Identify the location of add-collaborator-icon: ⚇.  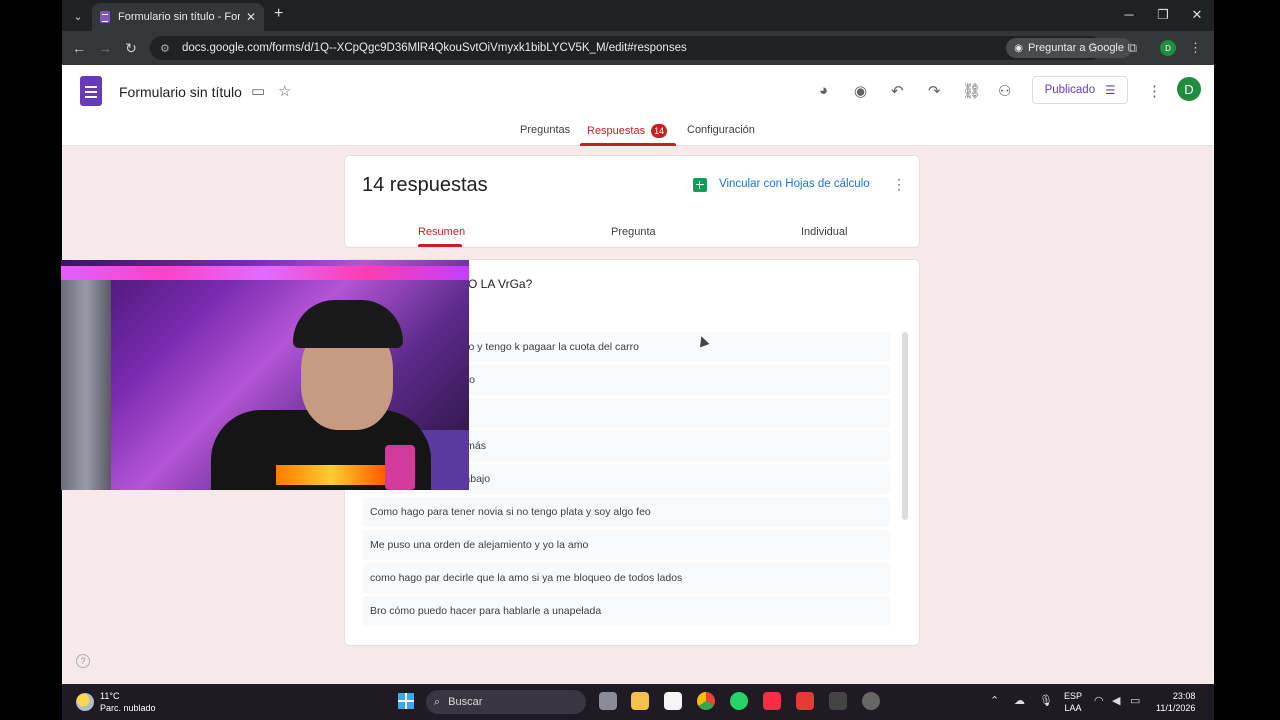
(1004, 91).